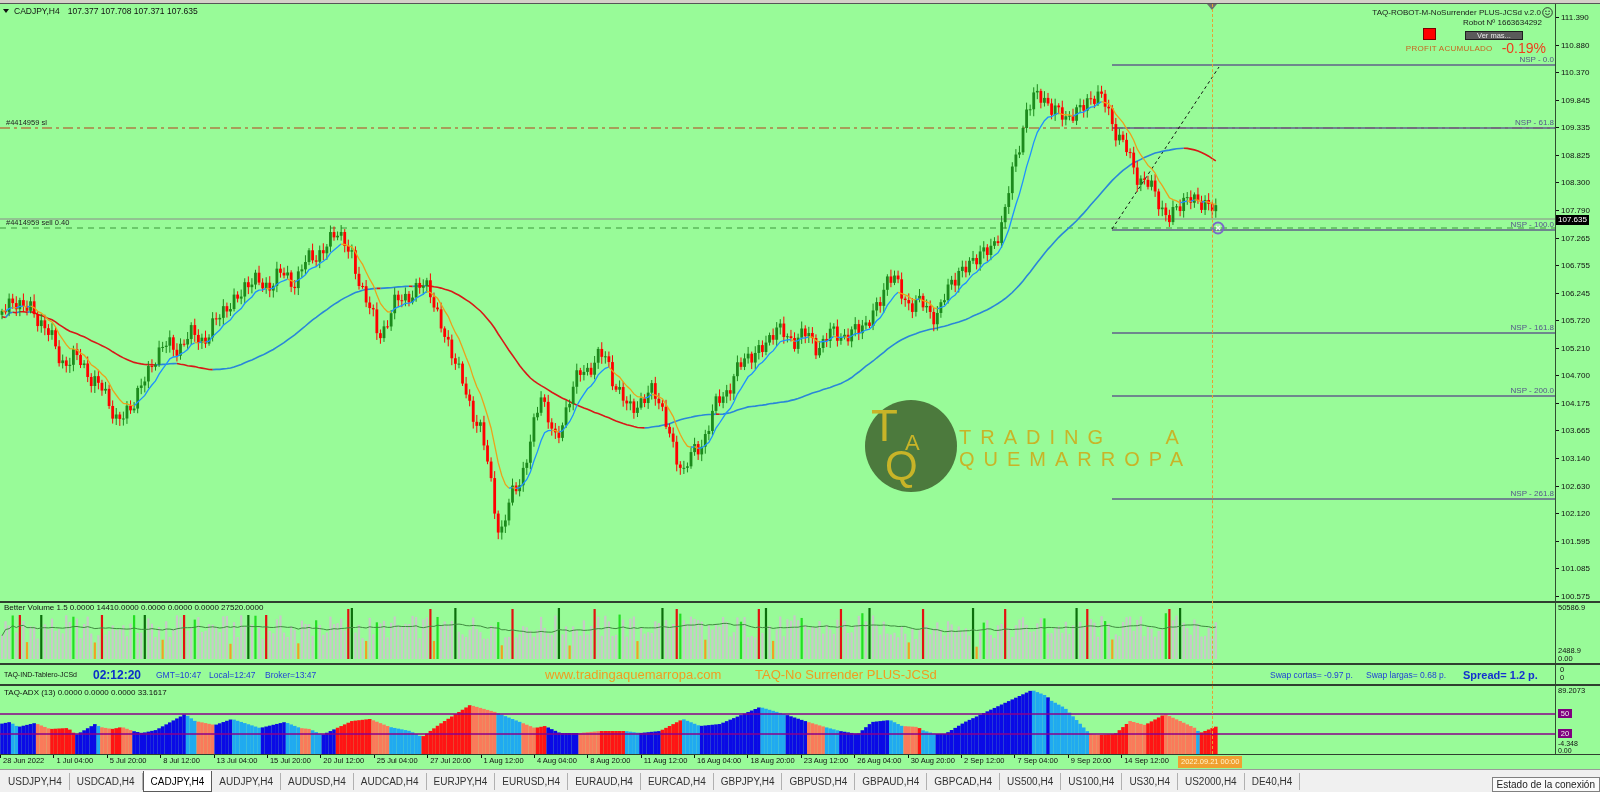 The image size is (1600, 792). Describe the element at coordinates (1575, 293) in the screenshot. I see `price-axis-label: 106.245` at that location.